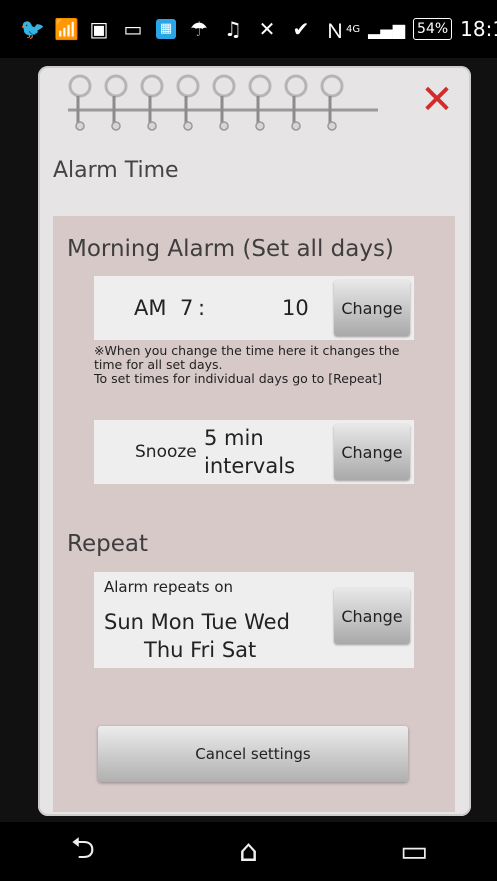 This screenshot has height=881, width=497. I want to click on morning-time-card: AM 7 : 10 Change, so click(254, 308).